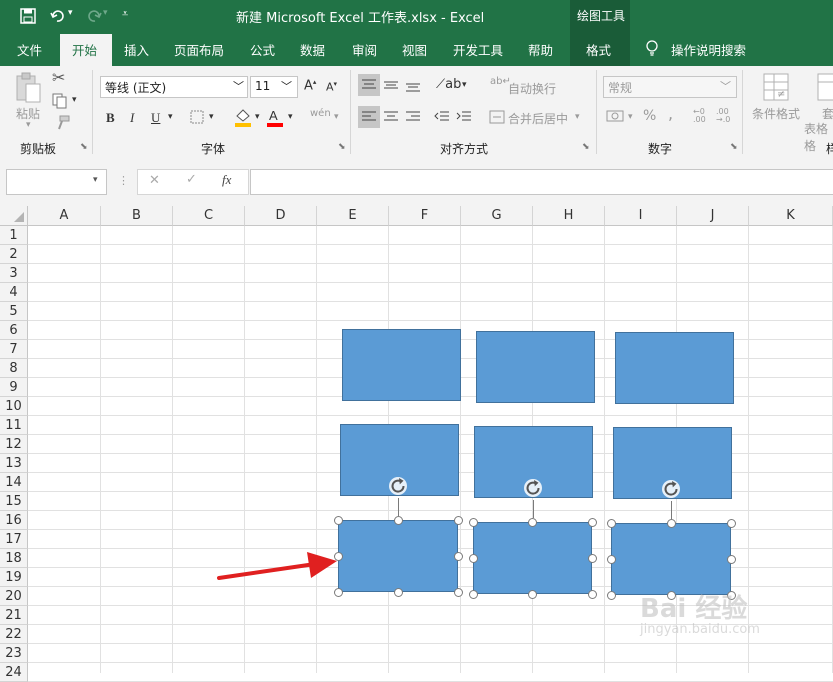 The width and height of the screenshot is (833, 682). Describe the element at coordinates (28, 88) in the screenshot. I see `paste-icon` at that location.